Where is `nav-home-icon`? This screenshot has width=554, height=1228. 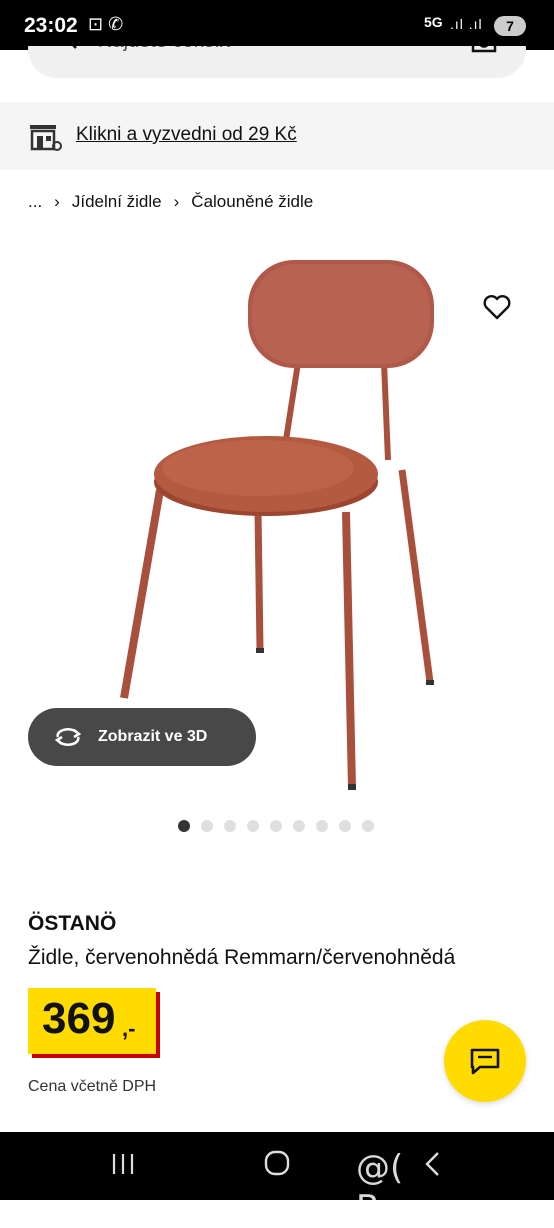 nav-home-icon is located at coordinates (277, 1163).